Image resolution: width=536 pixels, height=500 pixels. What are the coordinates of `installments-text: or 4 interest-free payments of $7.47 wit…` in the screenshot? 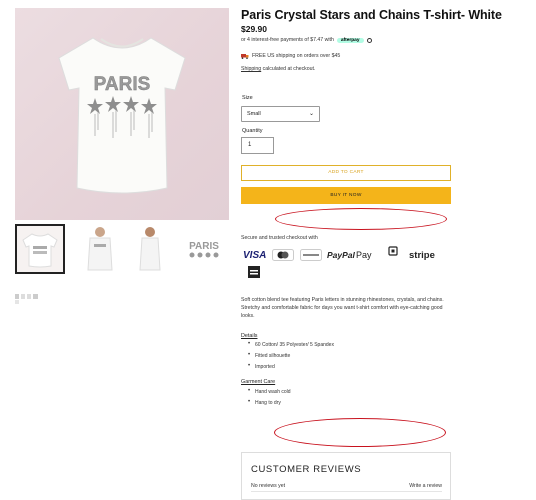 It's located at (287, 40).